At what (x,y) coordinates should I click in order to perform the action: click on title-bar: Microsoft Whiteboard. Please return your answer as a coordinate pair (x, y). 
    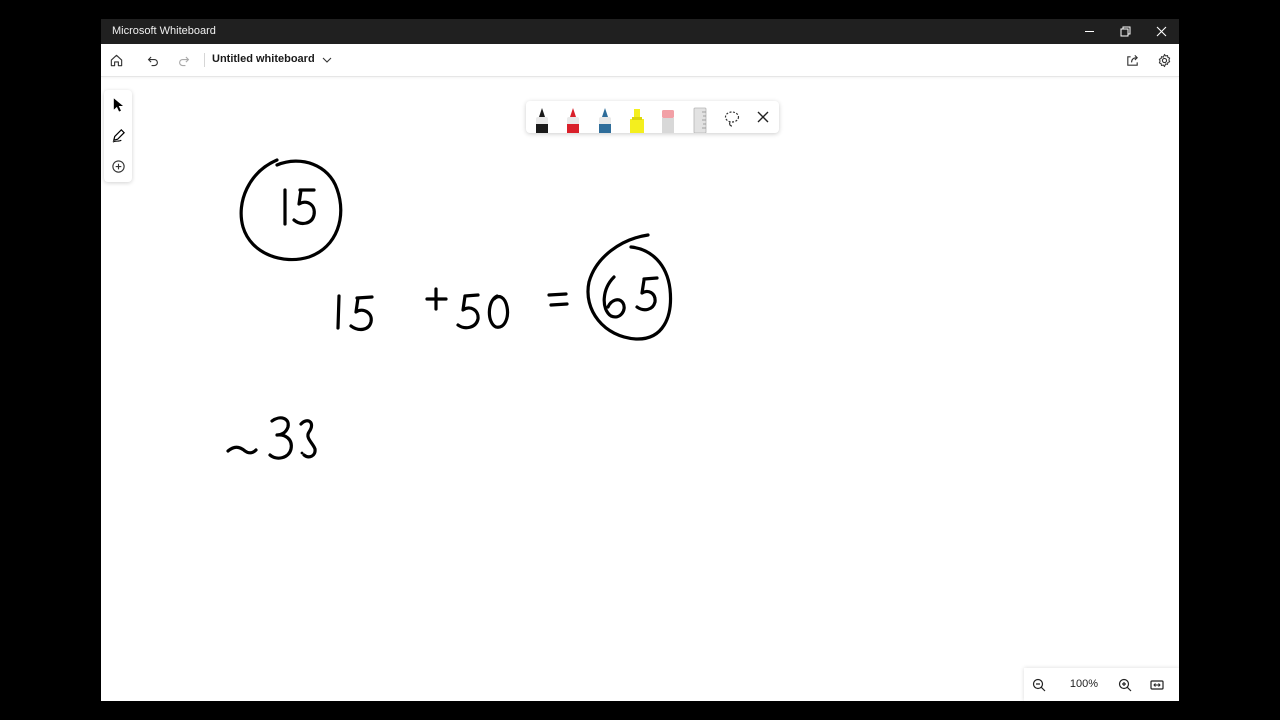
    Looking at the image, I should click on (640, 31).